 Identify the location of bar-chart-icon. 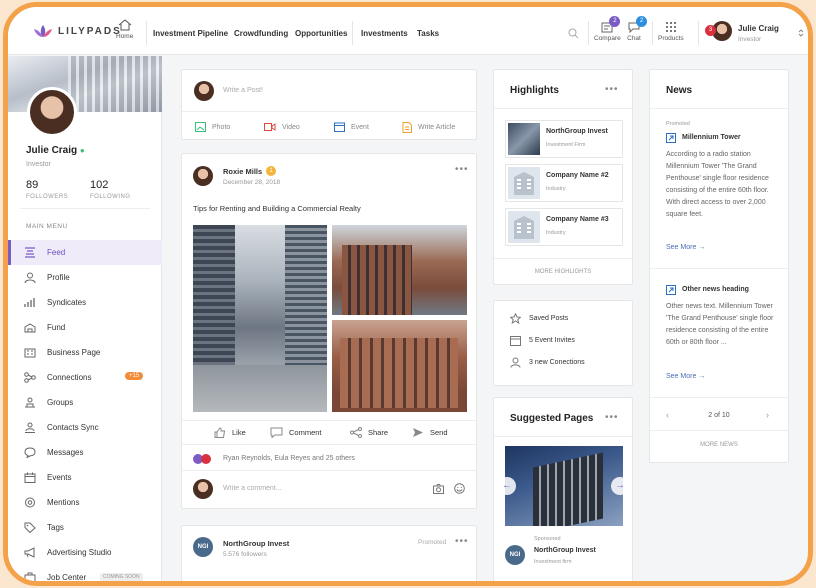
(29, 302).